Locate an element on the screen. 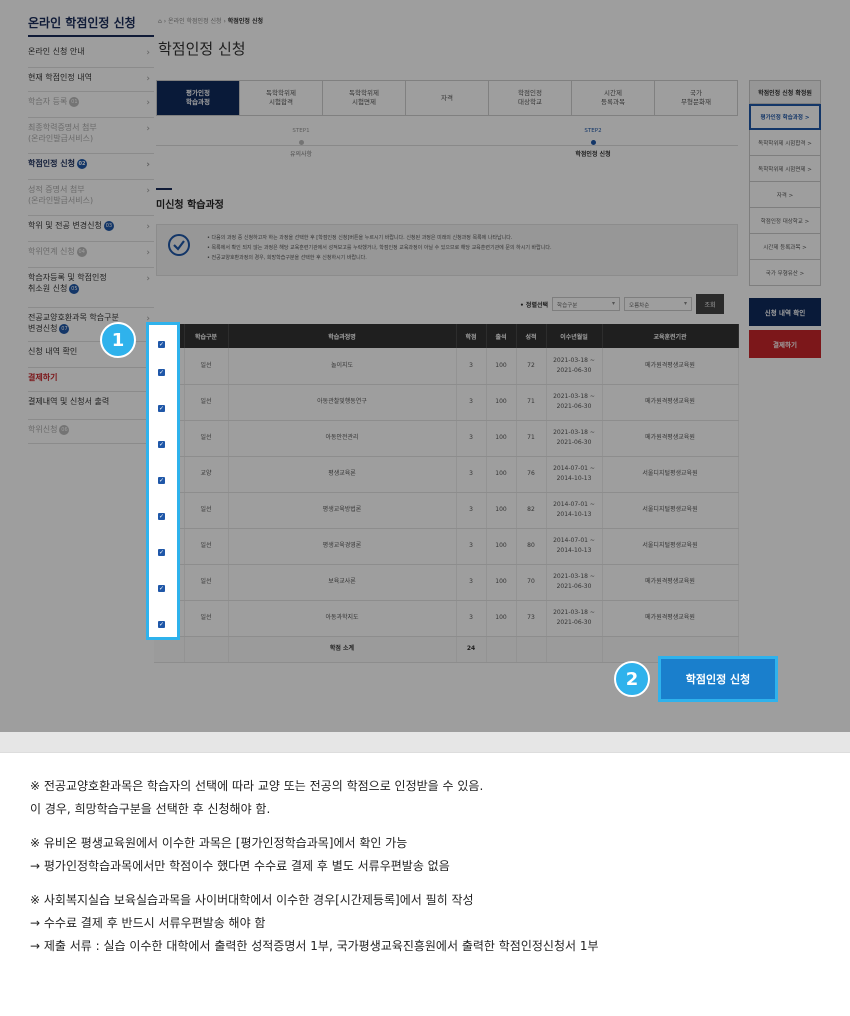 This screenshot has height=1016, width=850. sidebar-item-label: 온라인 신청 안내 is located at coordinates (56, 51).